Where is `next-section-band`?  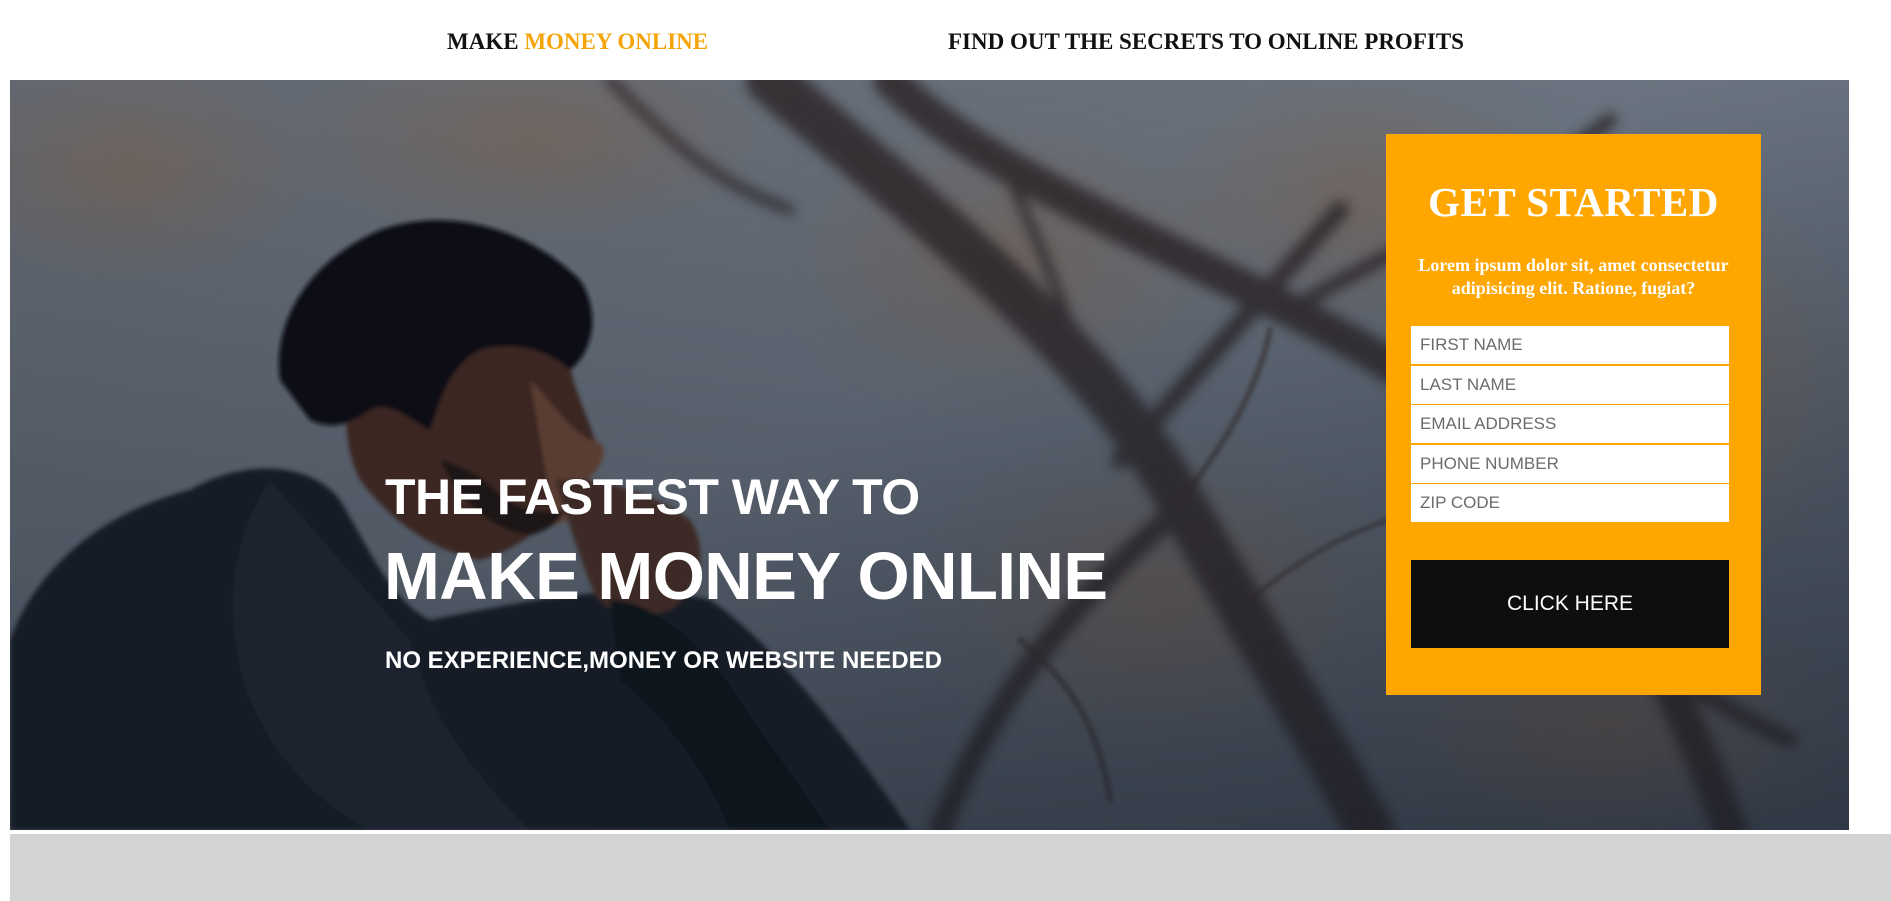
next-section-band is located at coordinates (950, 867).